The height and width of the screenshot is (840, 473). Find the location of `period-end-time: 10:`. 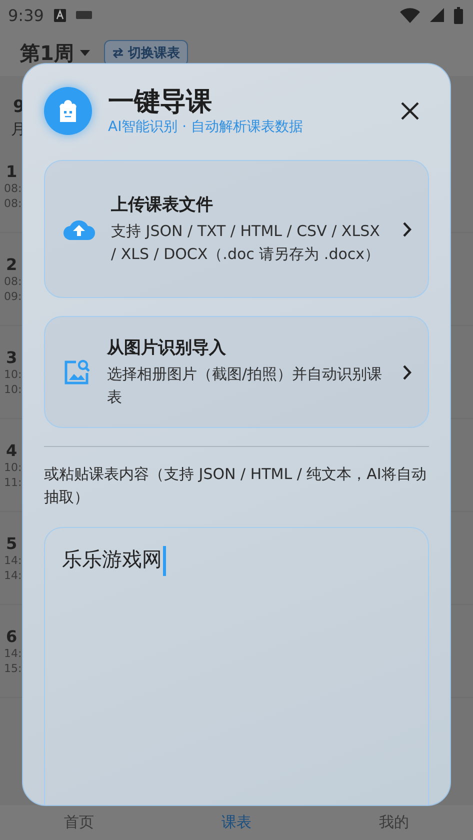

period-end-time: 10: is located at coordinates (13, 389).